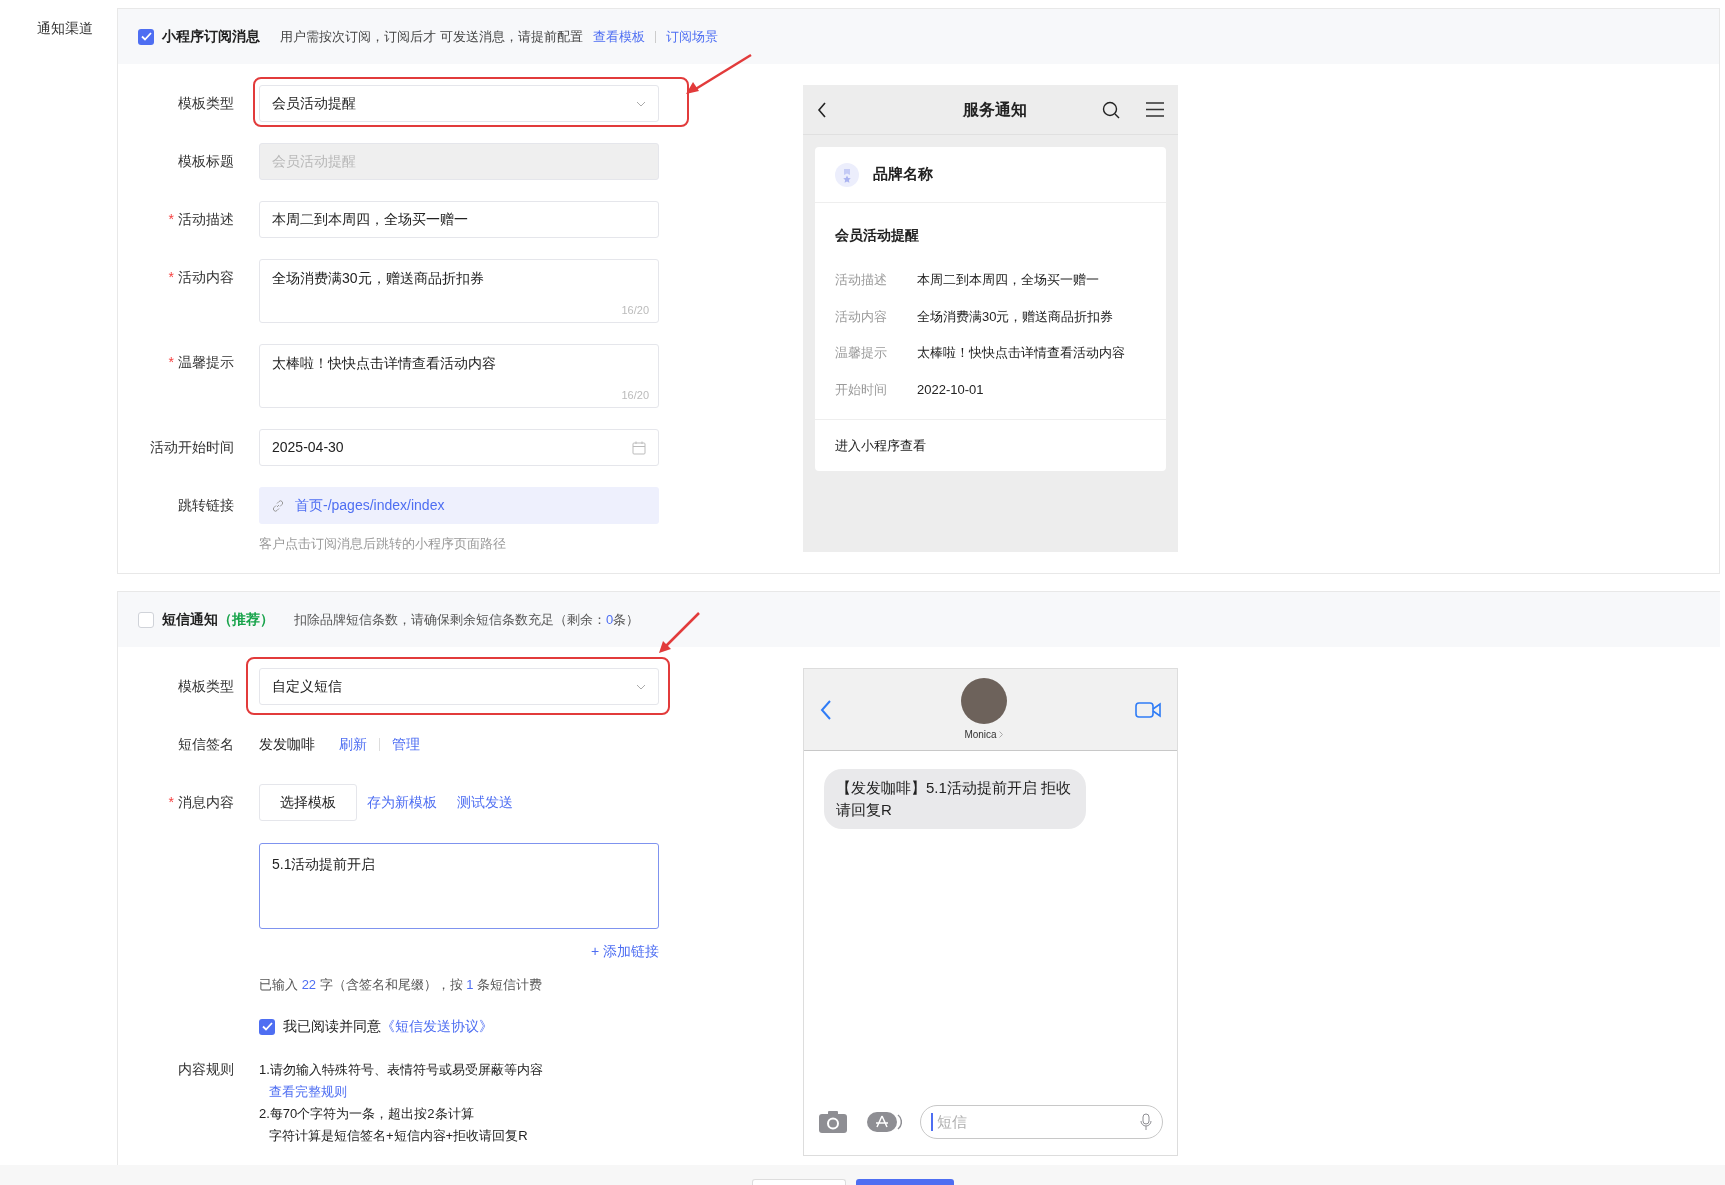 The image size is (1725, 1185). I want to click on brand-badge-icon, so click(847, 174).